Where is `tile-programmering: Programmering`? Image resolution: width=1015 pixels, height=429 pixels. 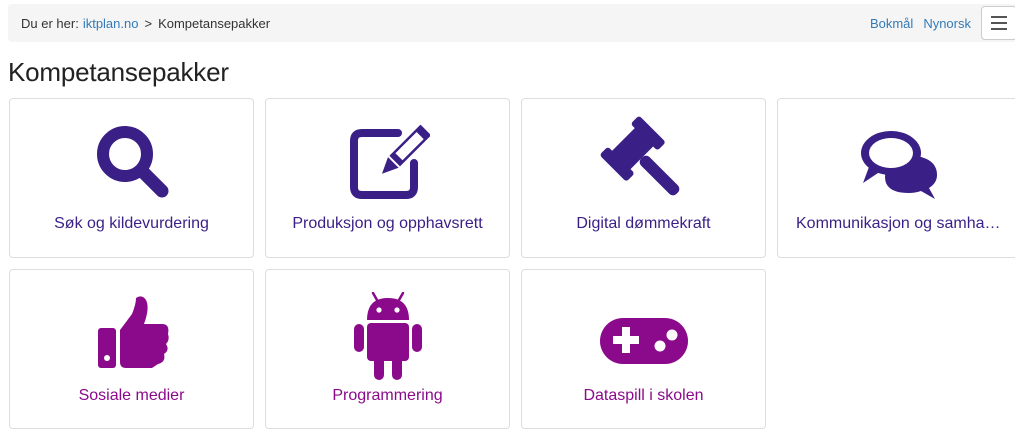
tile-programmering: Programmering is located at coordinates (387, 349).